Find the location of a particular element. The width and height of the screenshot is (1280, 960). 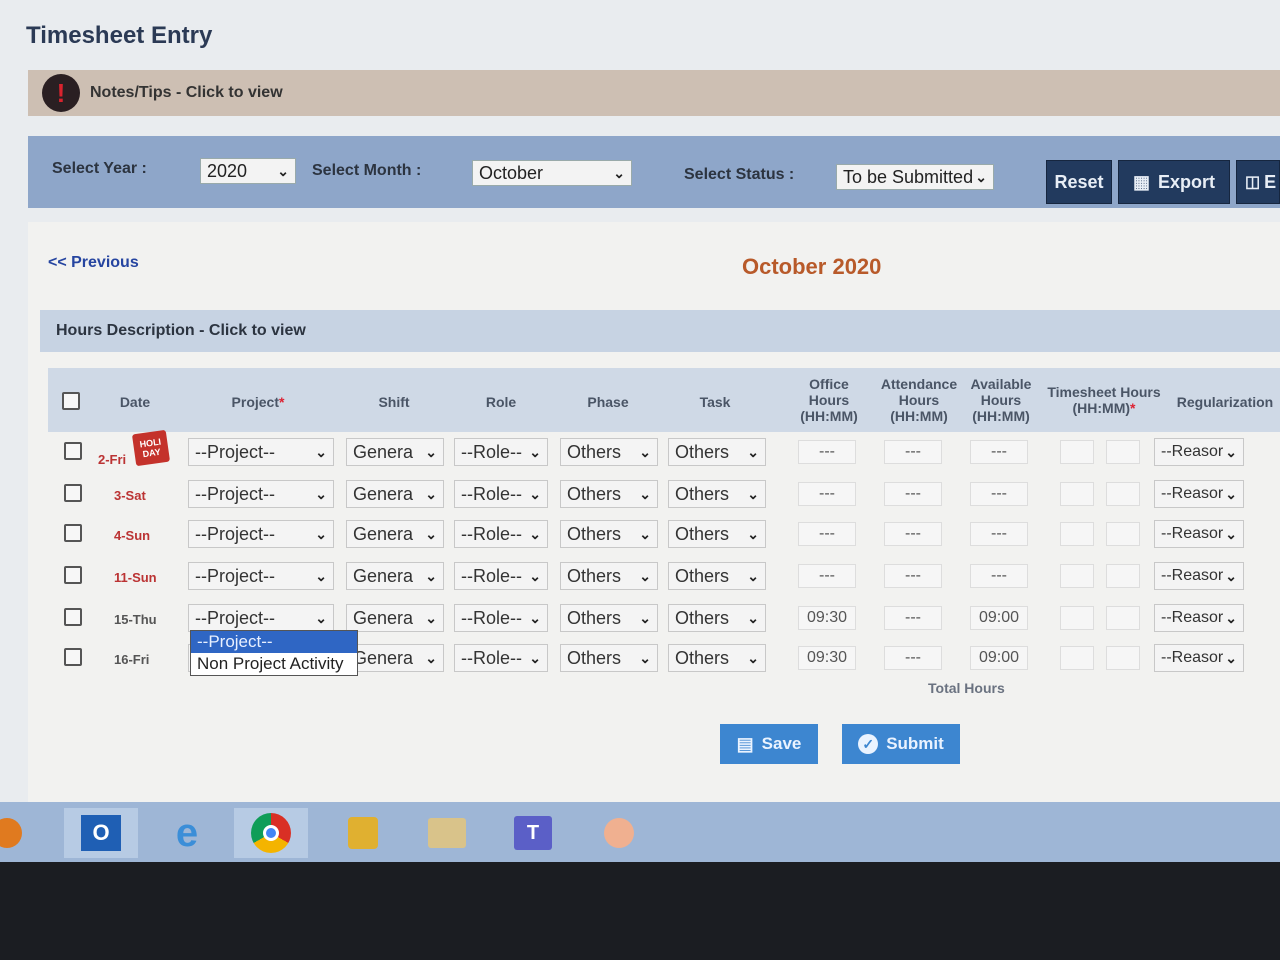

internet-explorer-icon: e is located at coordinates (187, 833).